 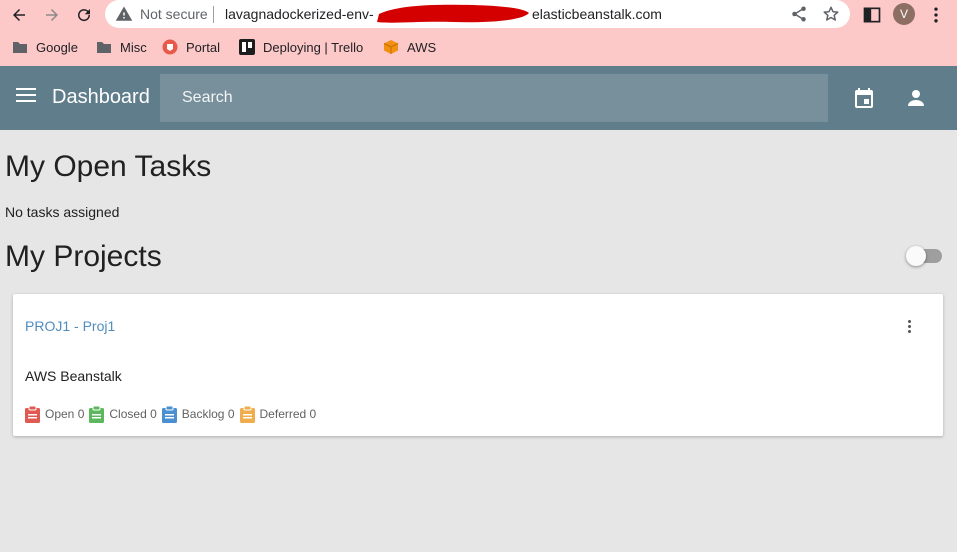 What do you see at coordinates (391, 47) in the screenshot?
I see `aws-cube-icon` at bounding box center [391, 47].